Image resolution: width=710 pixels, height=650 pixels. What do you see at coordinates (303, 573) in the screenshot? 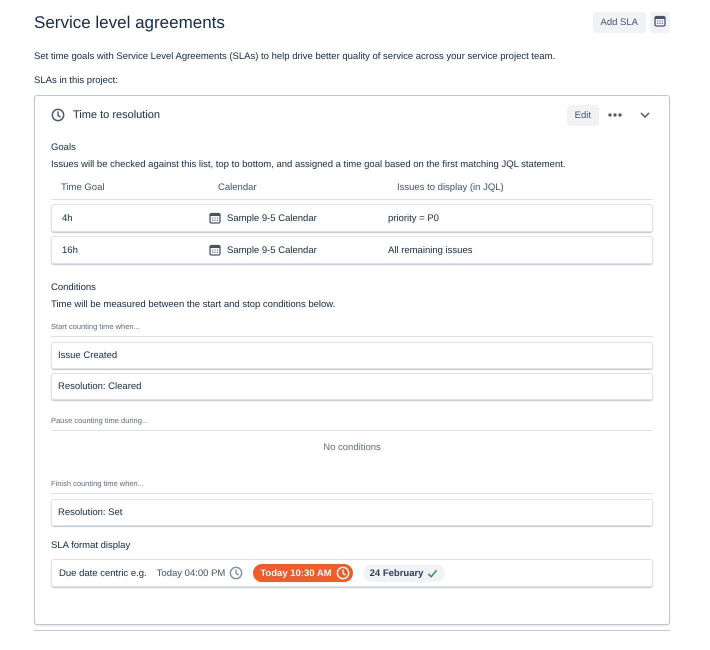
I see `overdue-lozenge: Today 10:30 AM` at bounding box center [303, 573].